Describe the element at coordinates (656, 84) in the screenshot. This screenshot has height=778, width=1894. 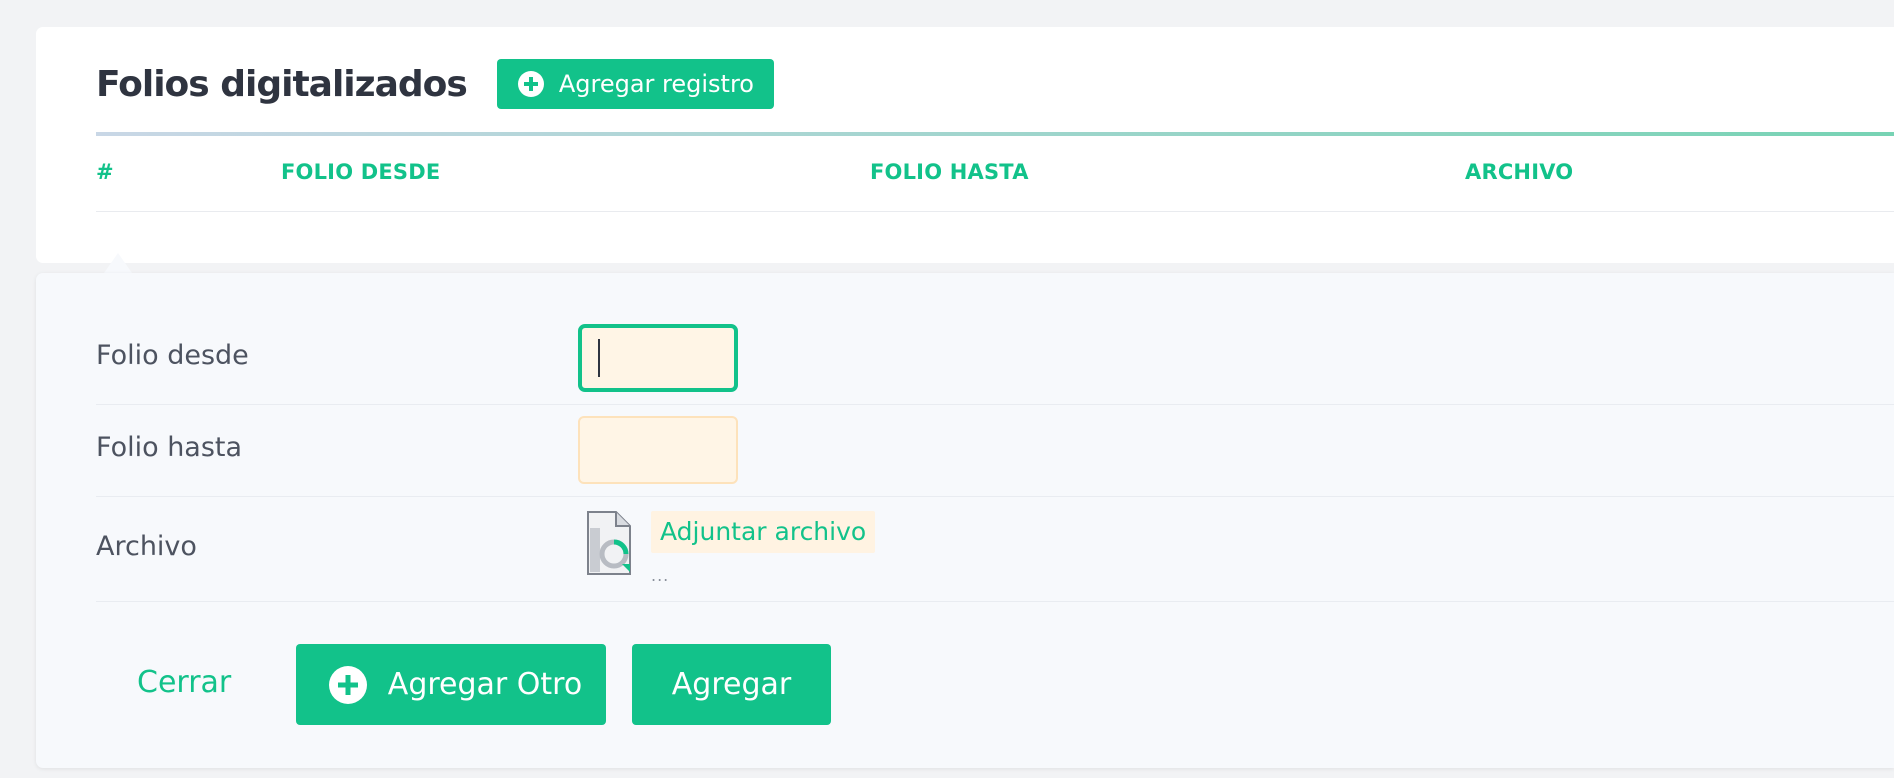
I see `add-record-label: Agregar registro` at that location.